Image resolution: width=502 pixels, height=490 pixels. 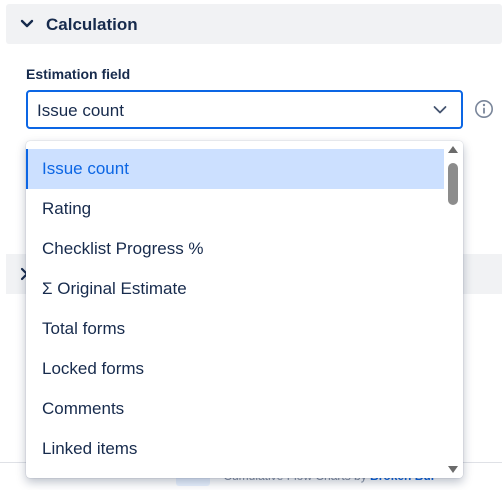 I want to click on calculation-section-header: Calculation, so click(x=254, y=24).